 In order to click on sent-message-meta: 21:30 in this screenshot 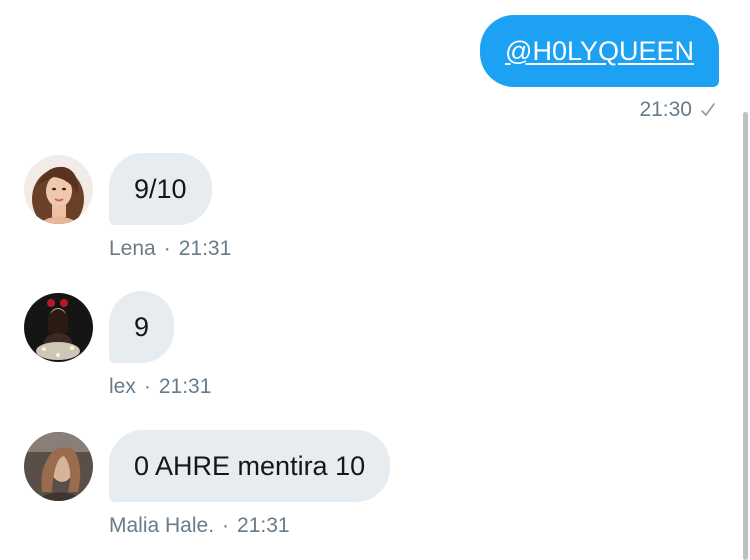, I will do `click(677, 110)`.